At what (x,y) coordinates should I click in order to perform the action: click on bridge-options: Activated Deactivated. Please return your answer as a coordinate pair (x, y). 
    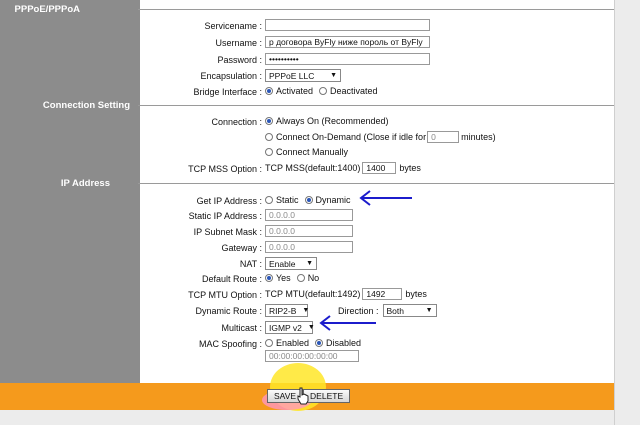
    Looking at the image, I should click on (321, 91).